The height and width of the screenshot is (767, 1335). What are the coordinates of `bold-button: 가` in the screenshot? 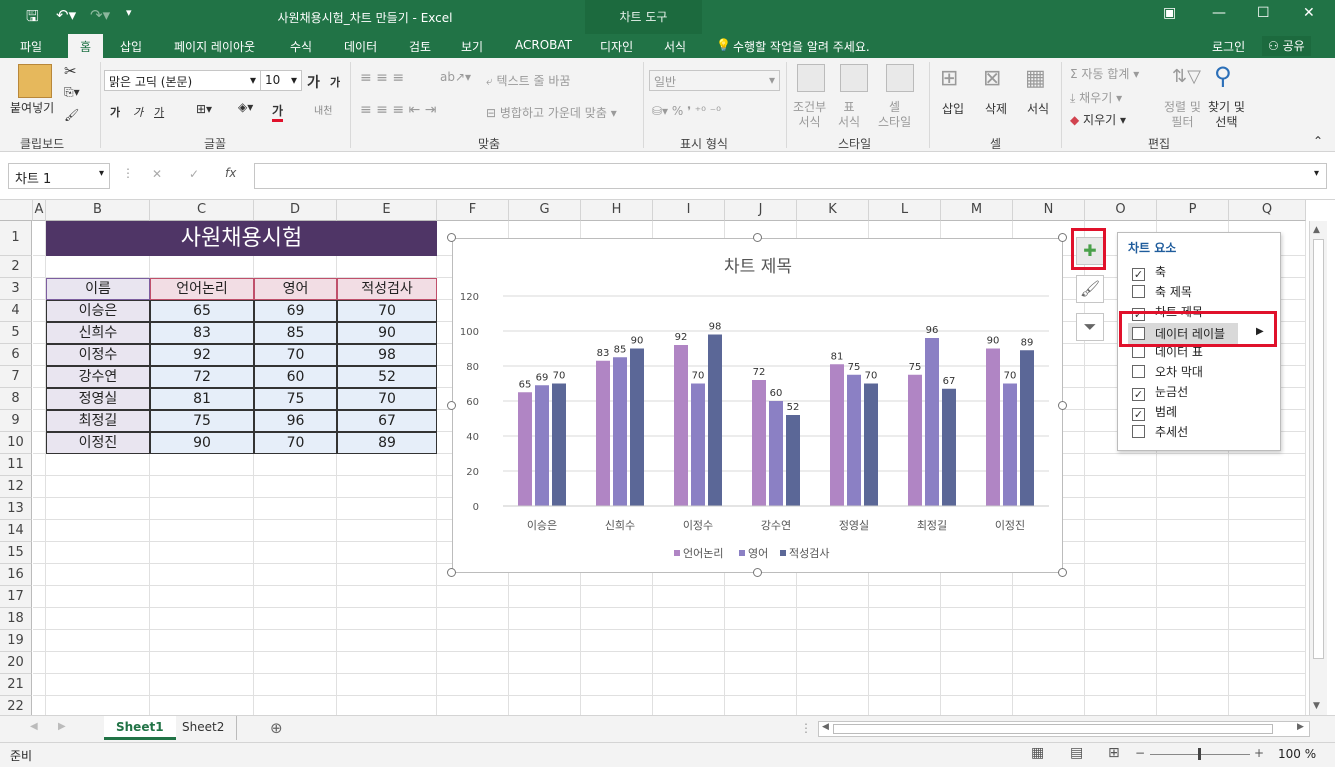 It's located at (115, 112).